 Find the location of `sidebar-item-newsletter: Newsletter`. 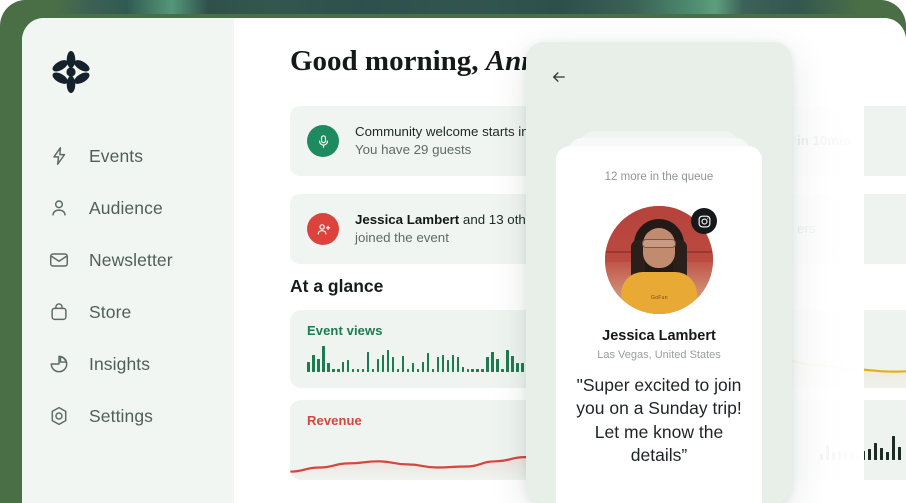

sidebar-item-newsletter: Newsletter is located at coordinates (137, 260).